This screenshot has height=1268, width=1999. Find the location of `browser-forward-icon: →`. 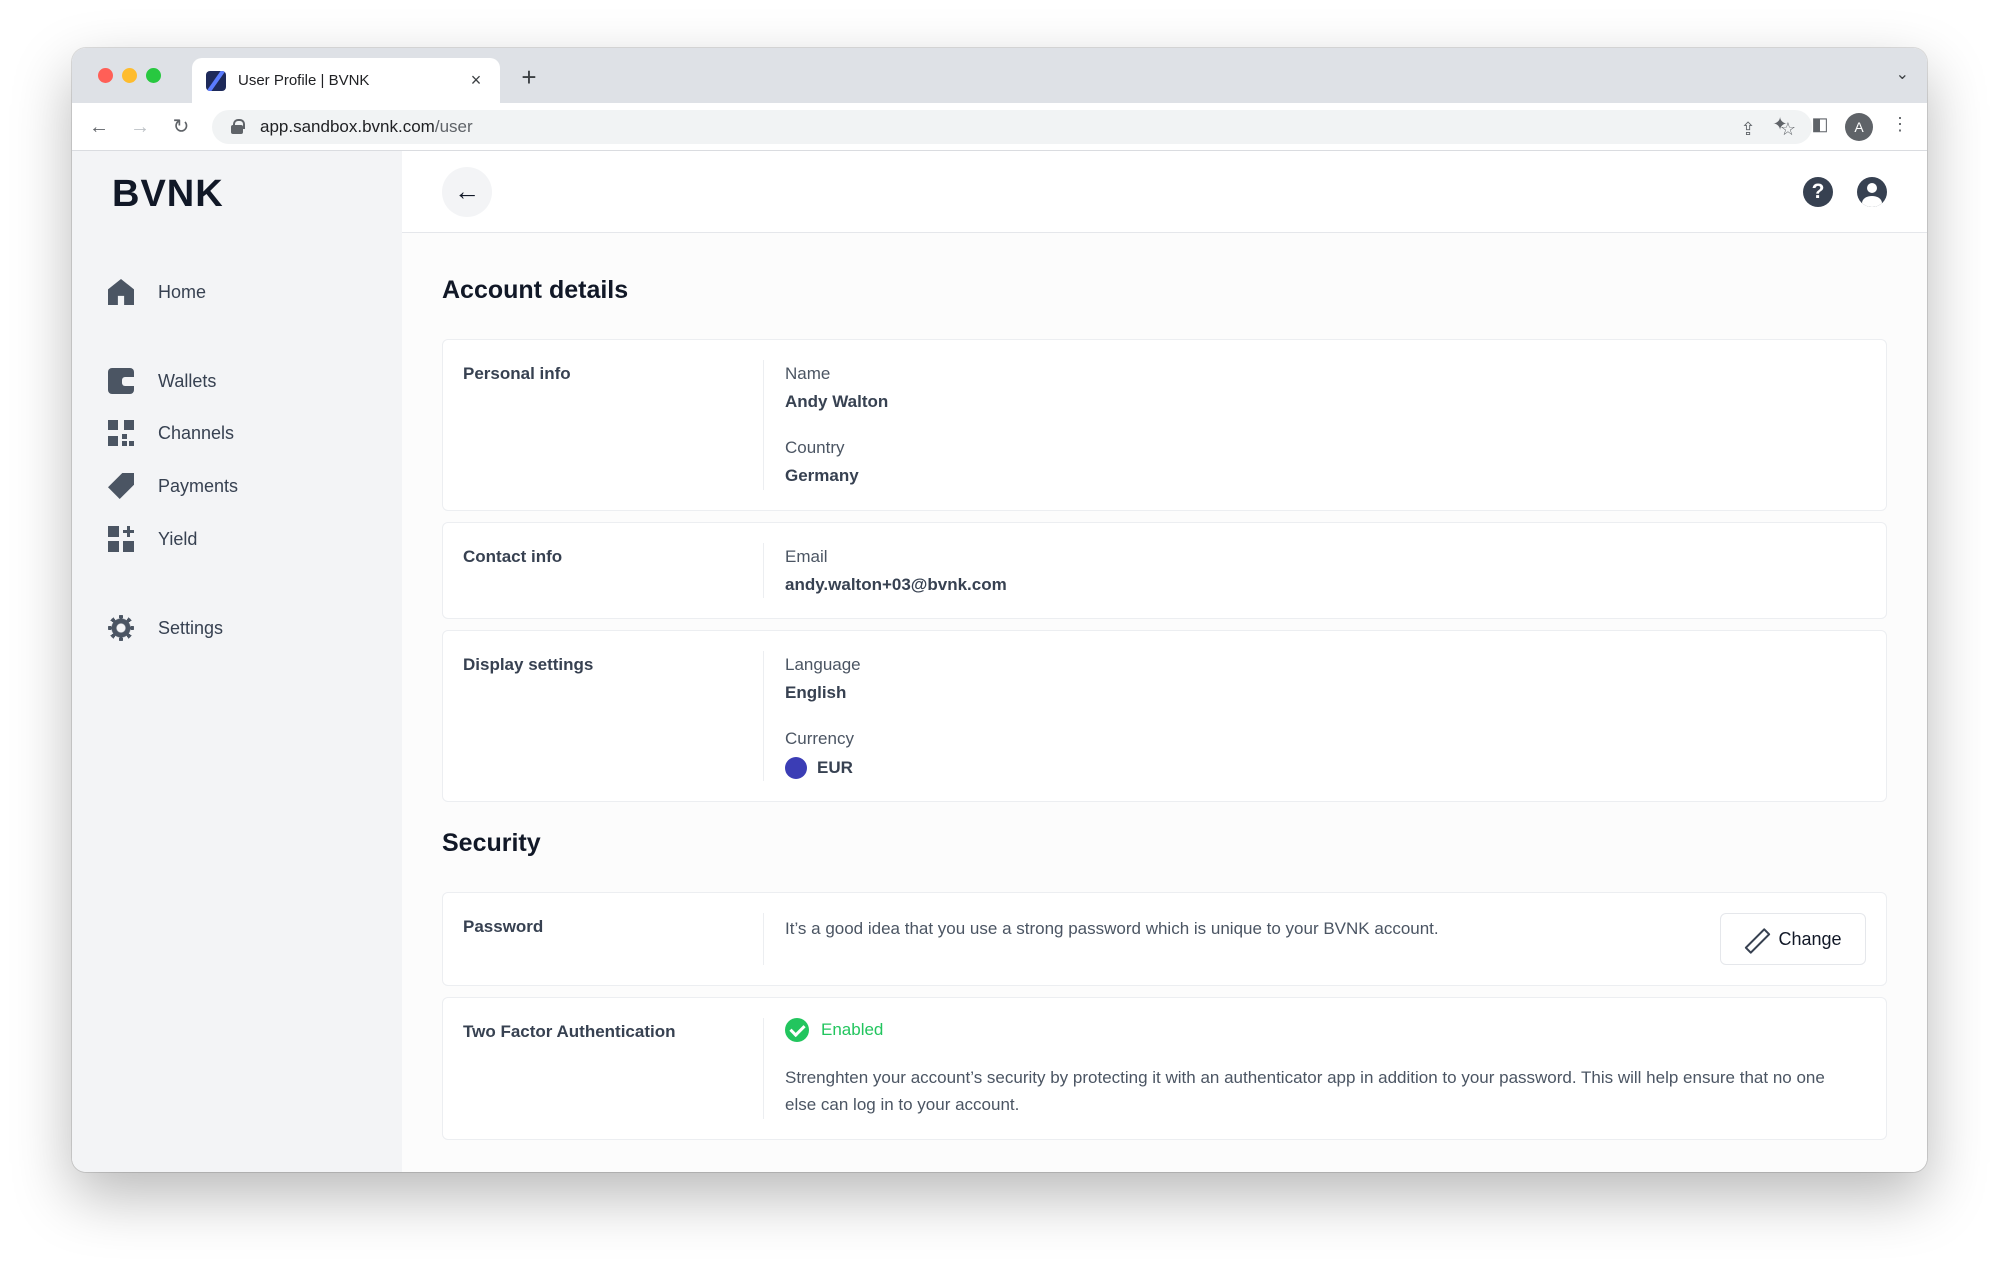

browser-forward-icon: → is located at coordinates (140, 127).